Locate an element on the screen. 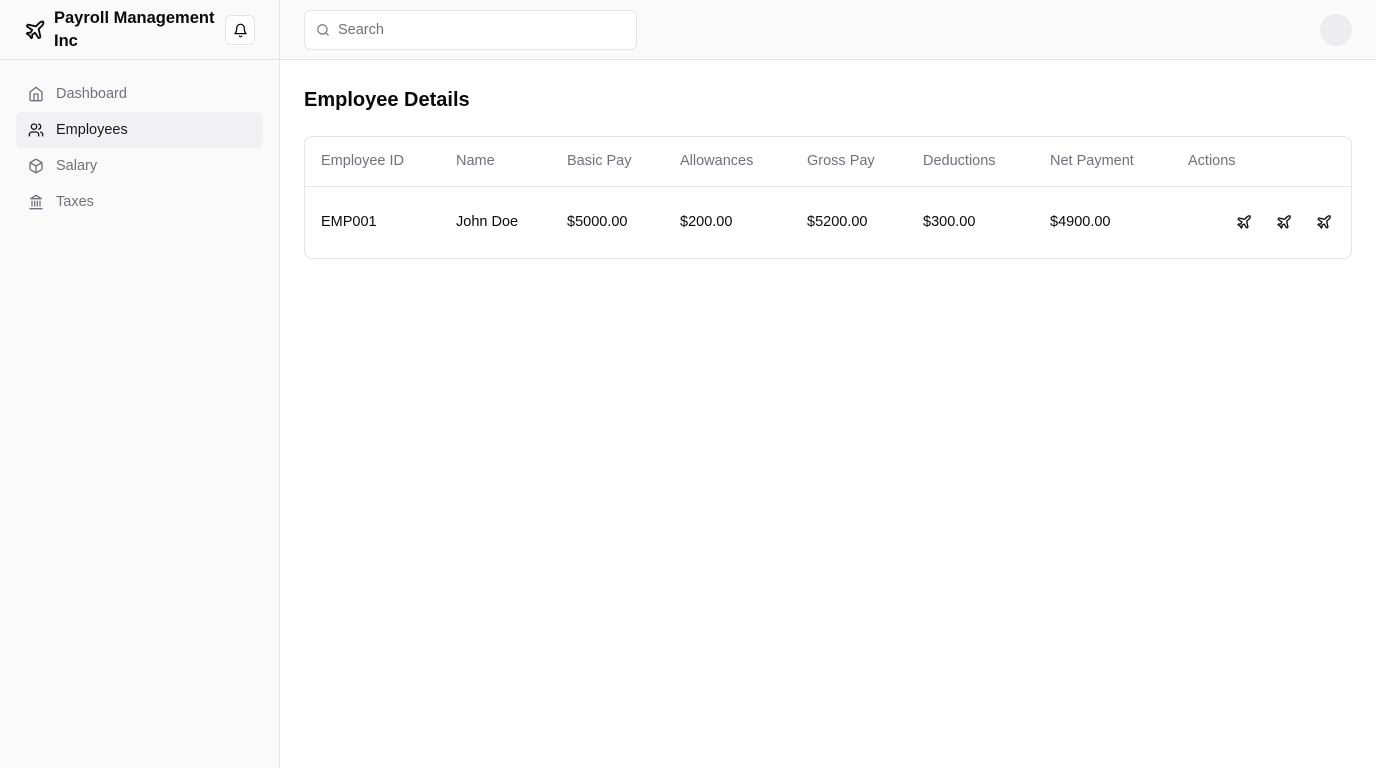 The image size is (1376, 768). package-icon is located at coordinates (36, 166).